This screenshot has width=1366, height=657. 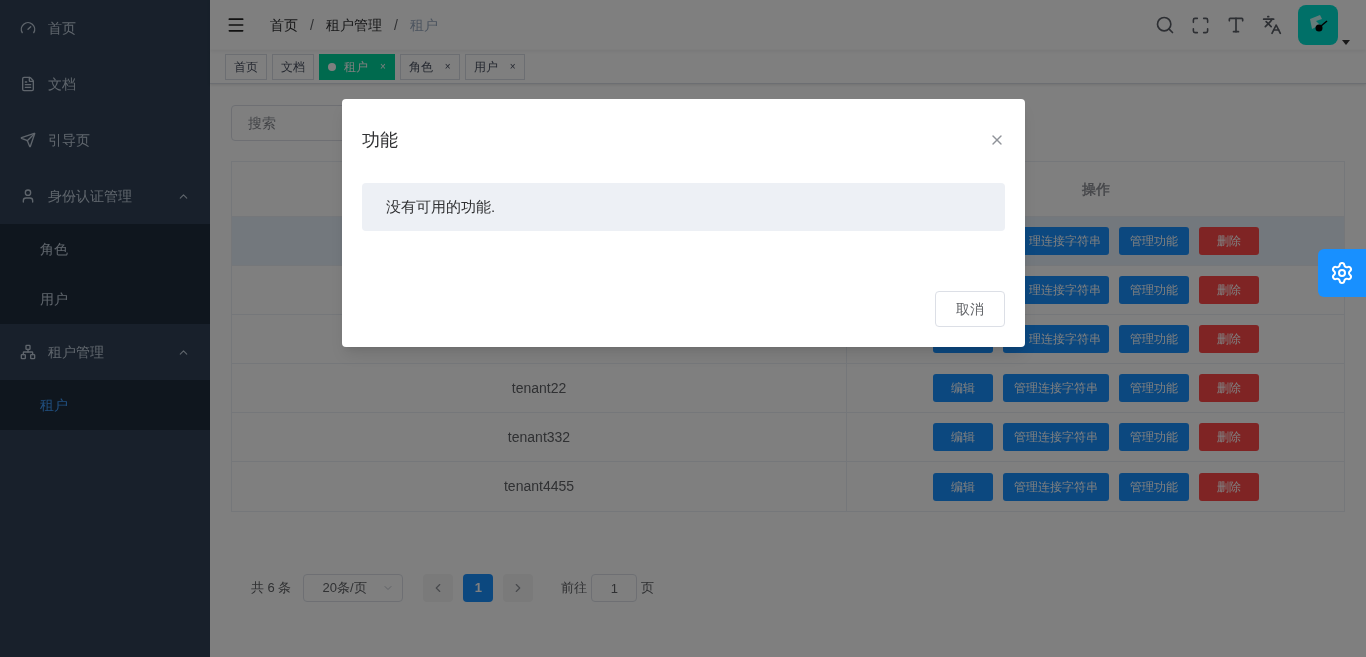 What do you see at coordinates (1346, 42) in the screenshot?
I see `caret-icon` at bounding box center [1346, 42].